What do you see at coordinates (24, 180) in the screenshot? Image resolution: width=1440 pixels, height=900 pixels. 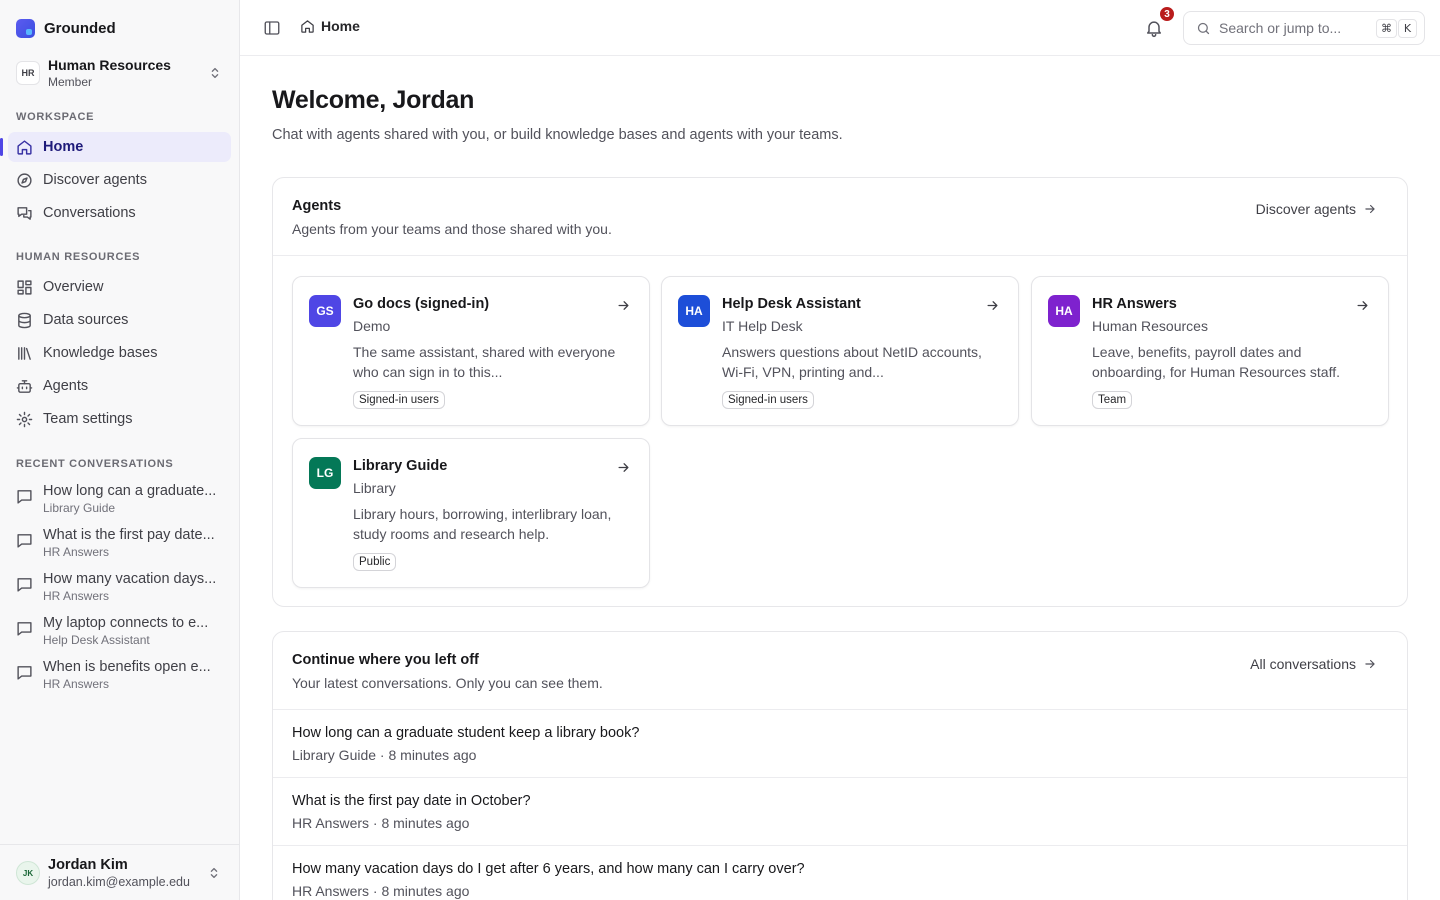 I see `compass-icon` at bounding box center [24, 180].